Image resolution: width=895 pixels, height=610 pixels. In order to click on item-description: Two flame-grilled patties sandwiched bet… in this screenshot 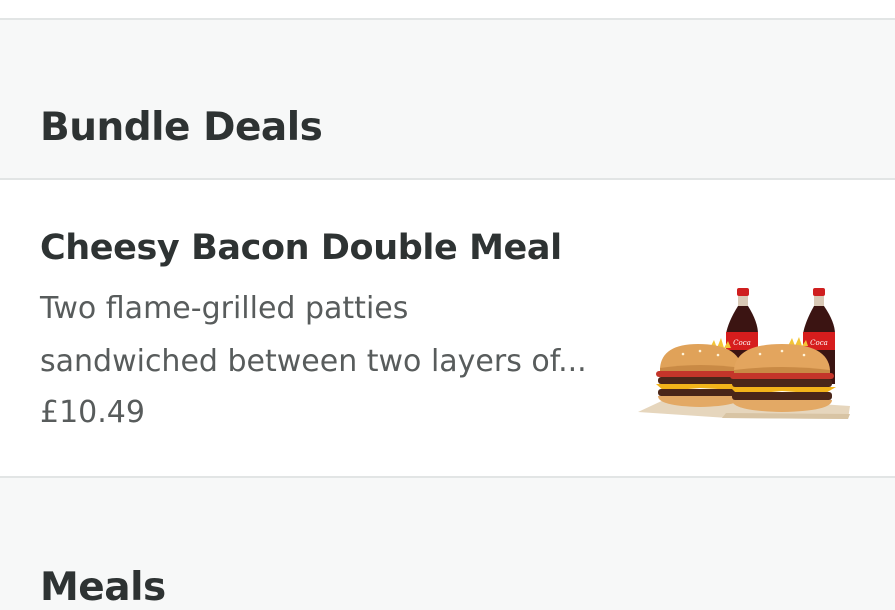, I will do `click(327, 335)`.